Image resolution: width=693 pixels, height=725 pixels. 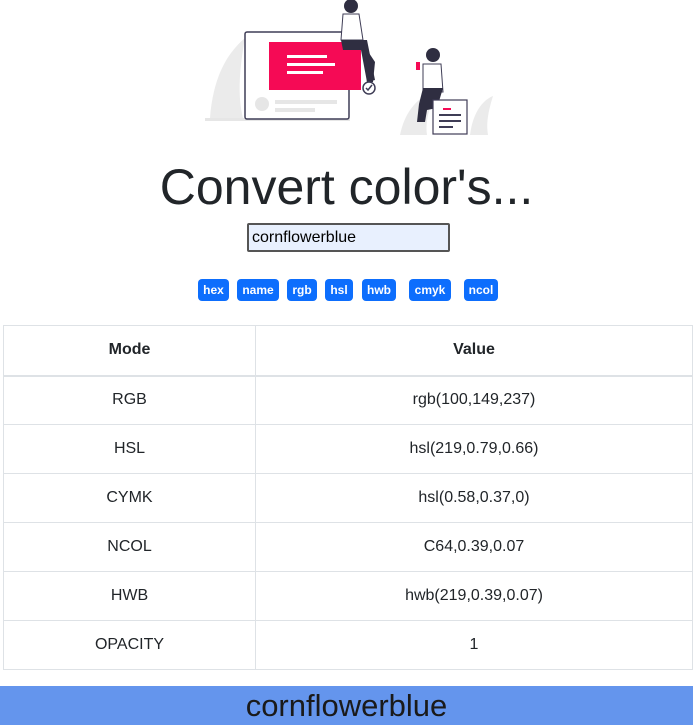 I want to click on table-row: RGB rgb(100,149,237), so click(x=348, y=400).